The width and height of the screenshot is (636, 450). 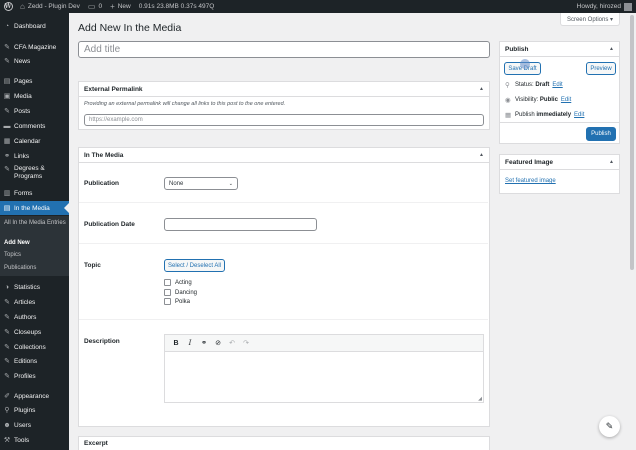 What do you see at coordinates (8, 6) in the screenshot?
I see `wordpress-logo-button: W` at bounding box center [8, 6].